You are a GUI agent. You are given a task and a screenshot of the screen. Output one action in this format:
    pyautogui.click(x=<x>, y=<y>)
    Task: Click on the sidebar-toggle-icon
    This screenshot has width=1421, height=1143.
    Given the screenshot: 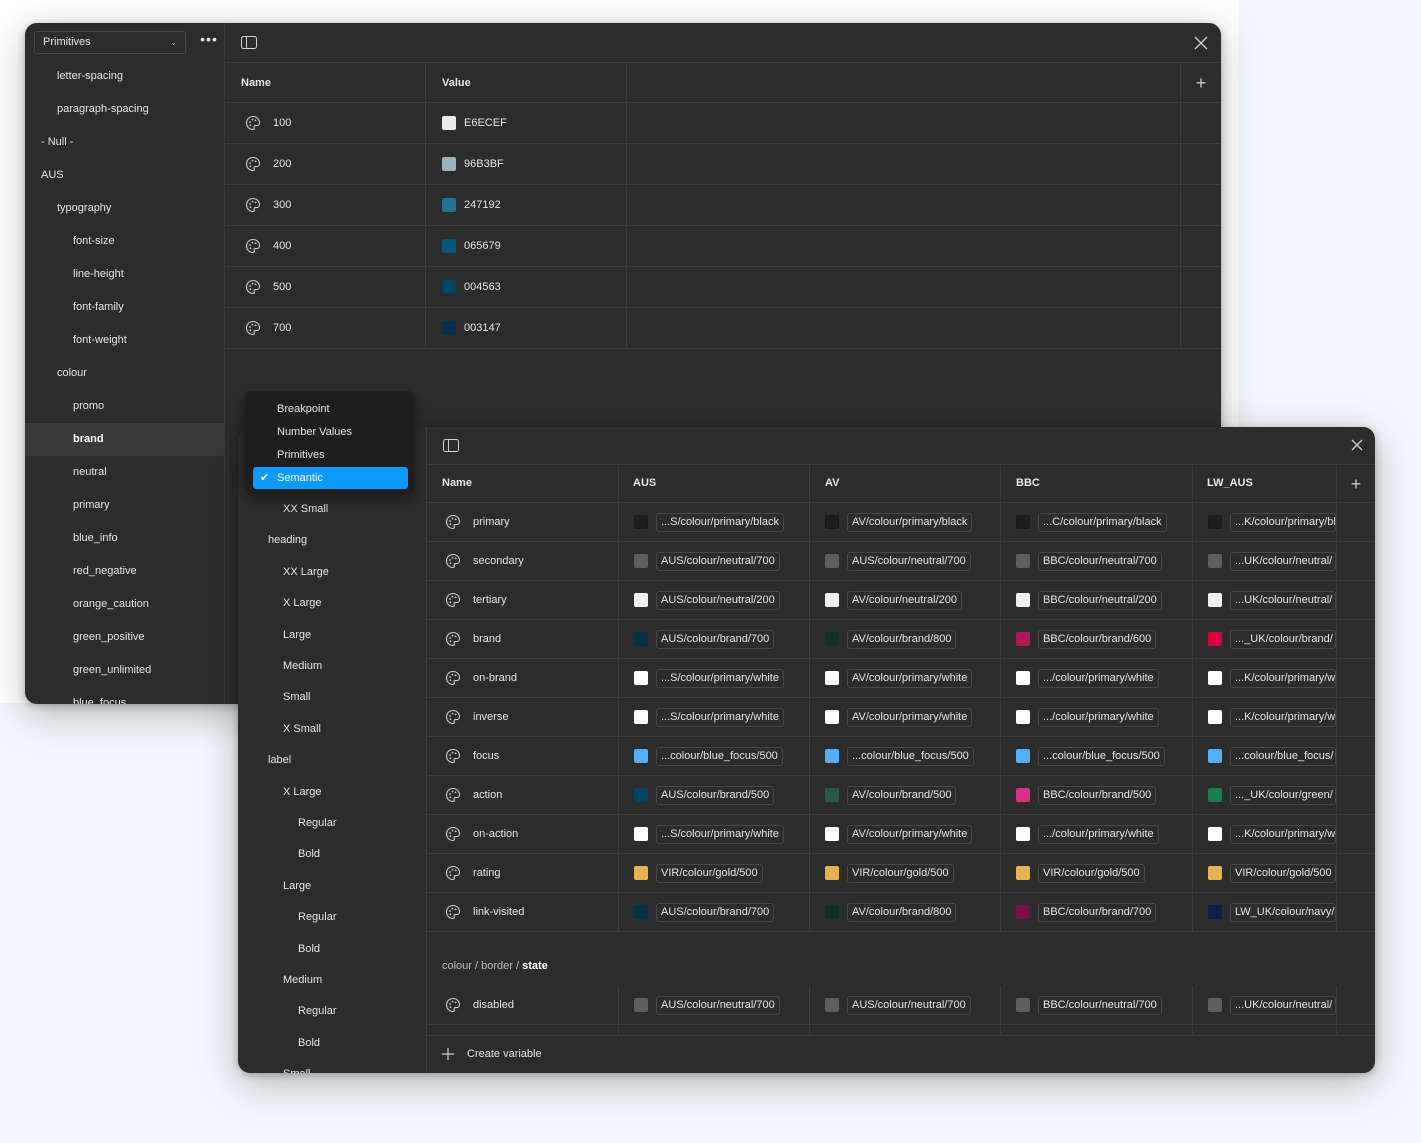 What is the action you would take?
    pyautogui.click(x=451, y=445)
    